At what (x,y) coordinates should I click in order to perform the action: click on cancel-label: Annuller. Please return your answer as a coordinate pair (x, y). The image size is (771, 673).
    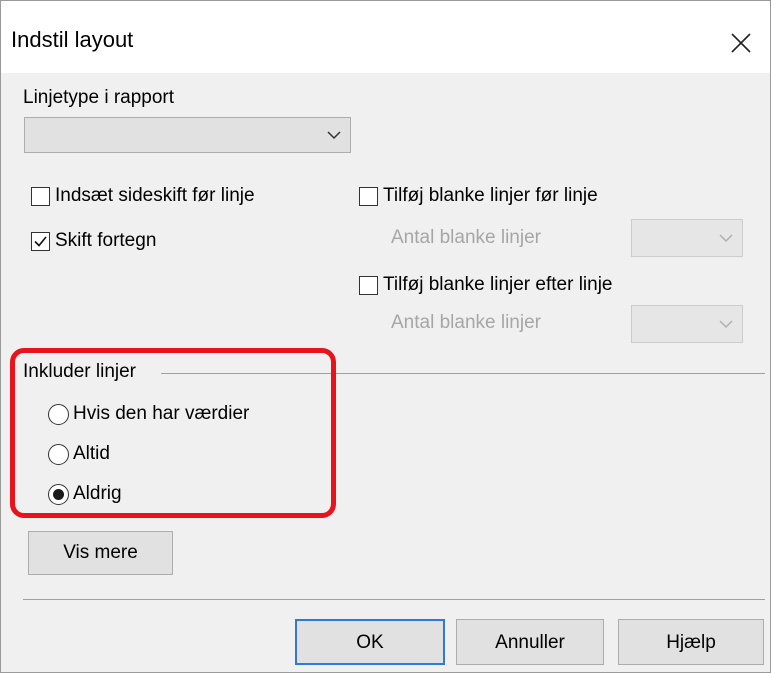
    Looking at the image, I should click on (530, 642).